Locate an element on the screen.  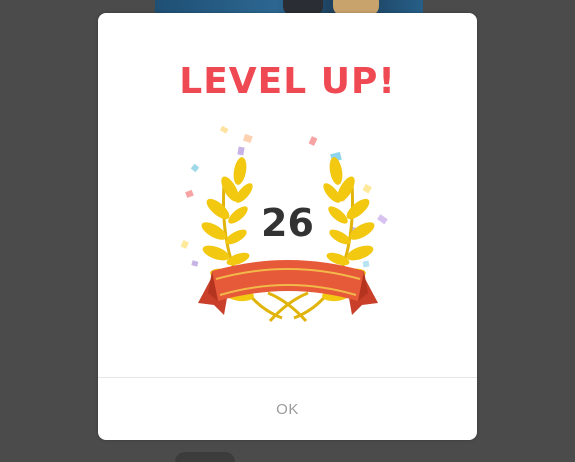
dialog-title: LEVEL UP! is located at coordinates (287, 81).